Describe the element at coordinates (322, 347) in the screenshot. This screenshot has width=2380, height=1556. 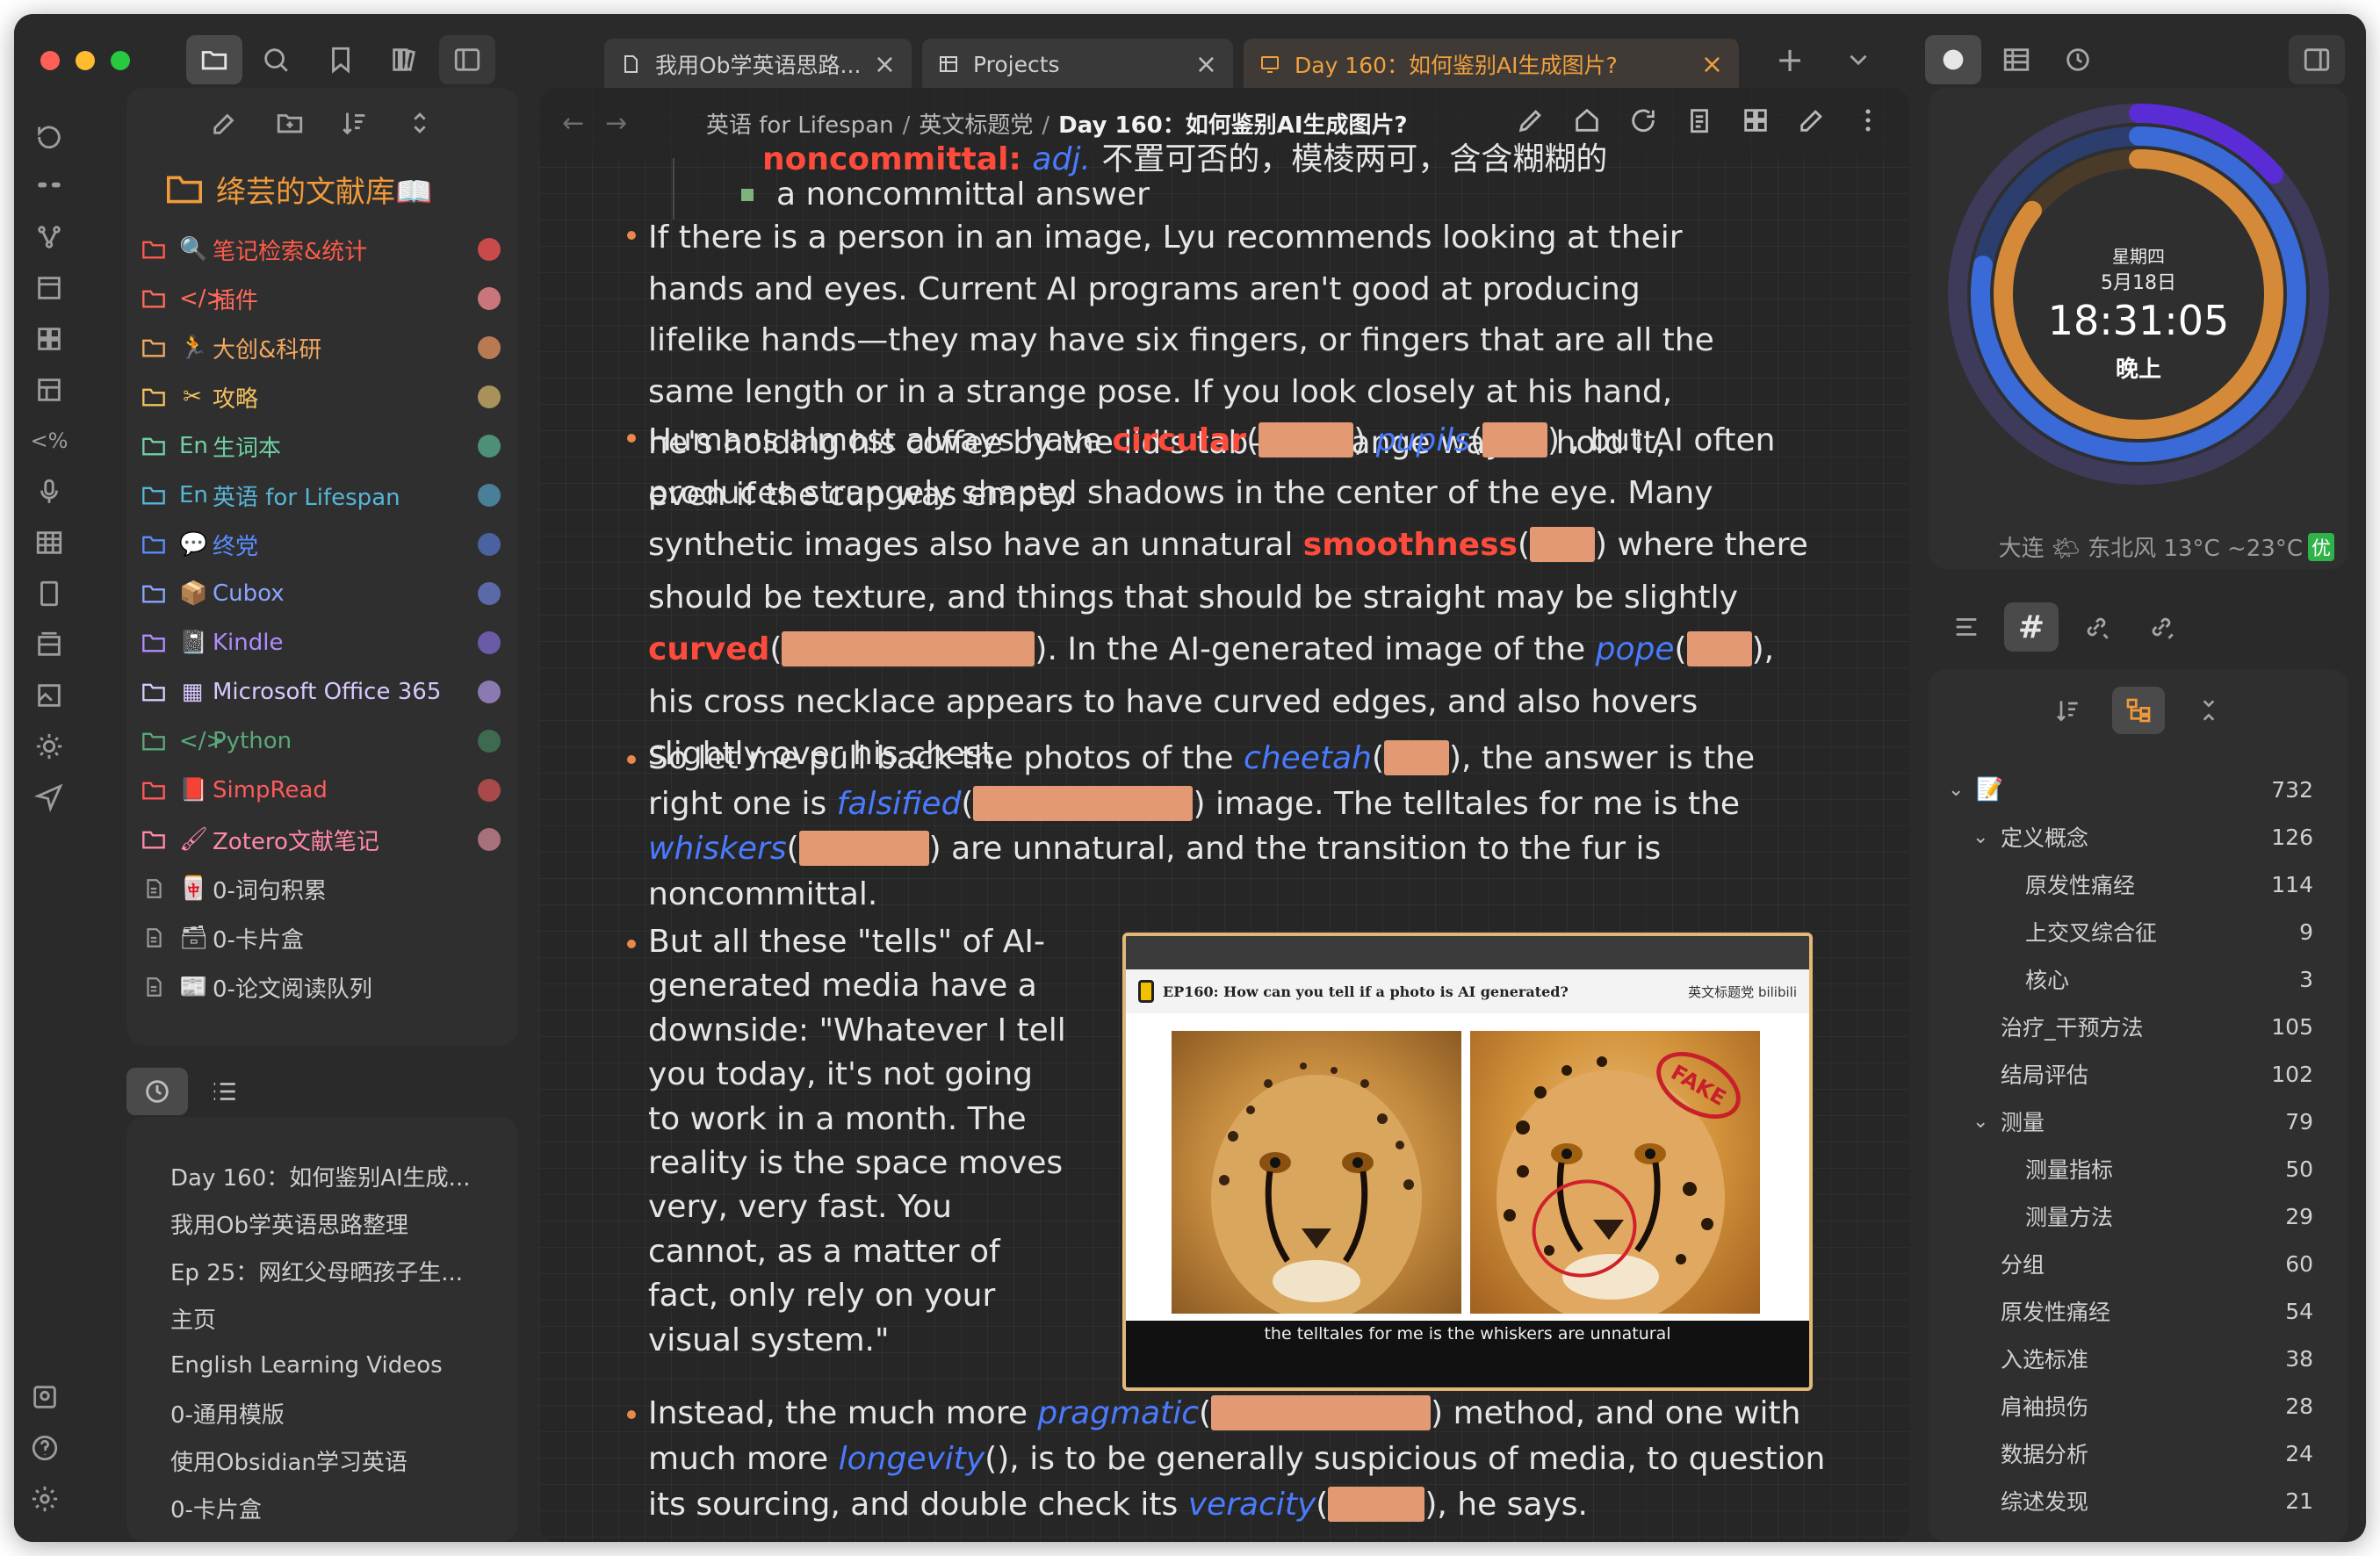
I see `folder-item: 🏃 大创&科研` at that location.